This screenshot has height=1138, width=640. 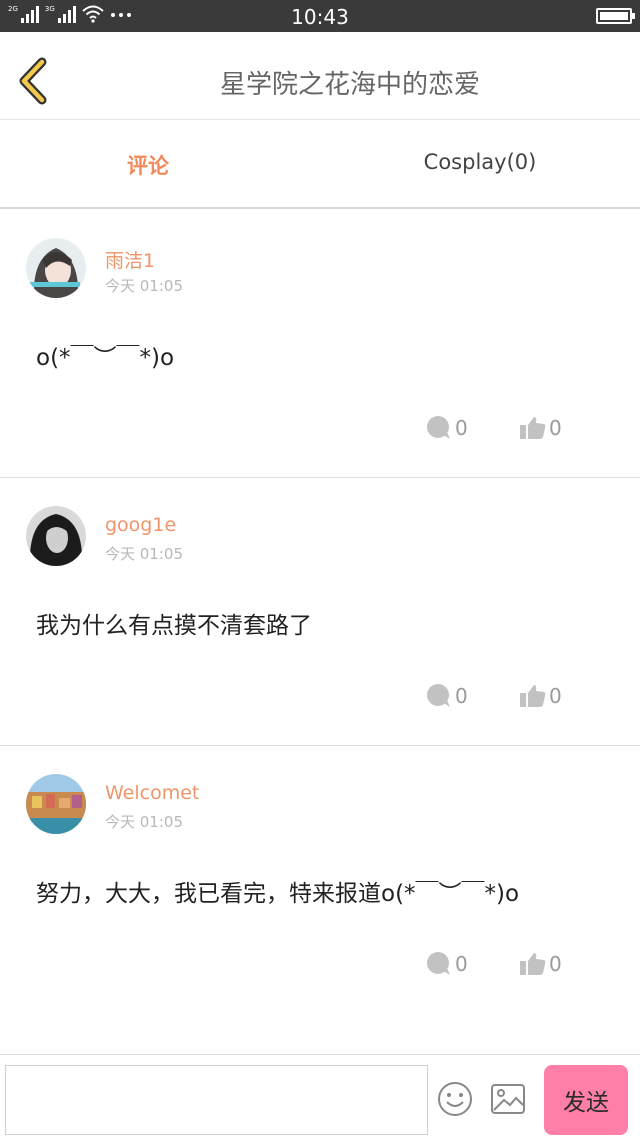 I want to click on page-title: 星学院之花海中的恋爱, so click(x=349, y=85).